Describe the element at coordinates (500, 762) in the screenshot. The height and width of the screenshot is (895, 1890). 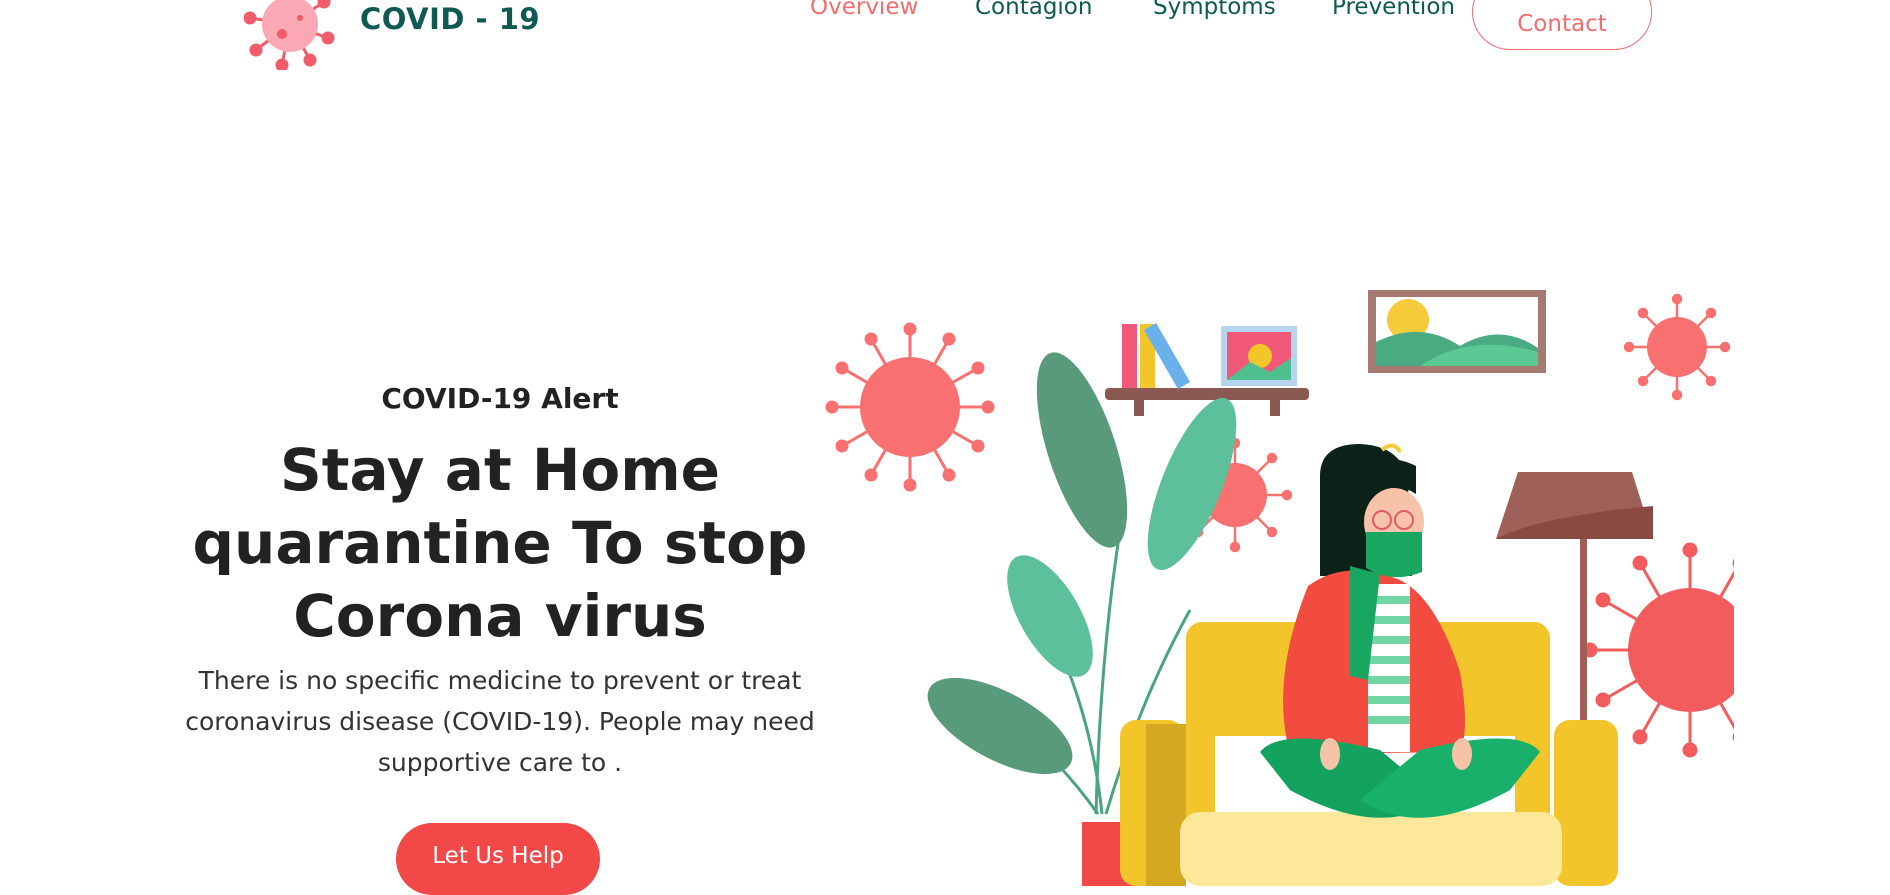
I see `description-line: supportive care to .` at that location.